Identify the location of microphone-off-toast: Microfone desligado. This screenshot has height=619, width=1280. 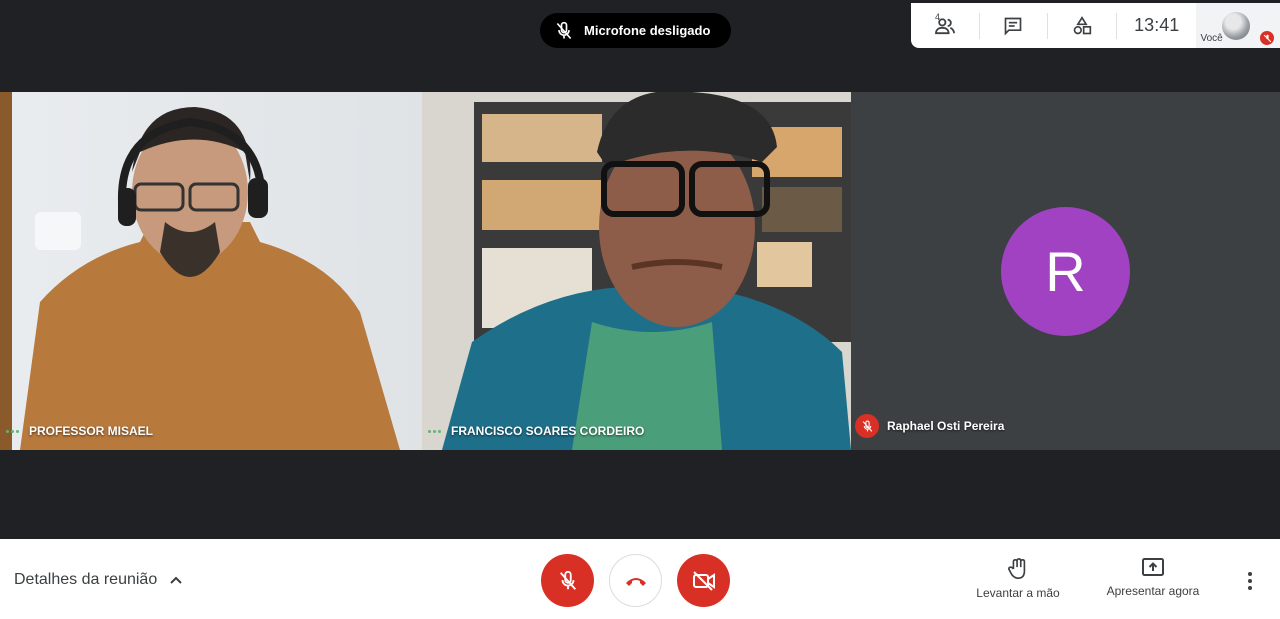
(635, 30).